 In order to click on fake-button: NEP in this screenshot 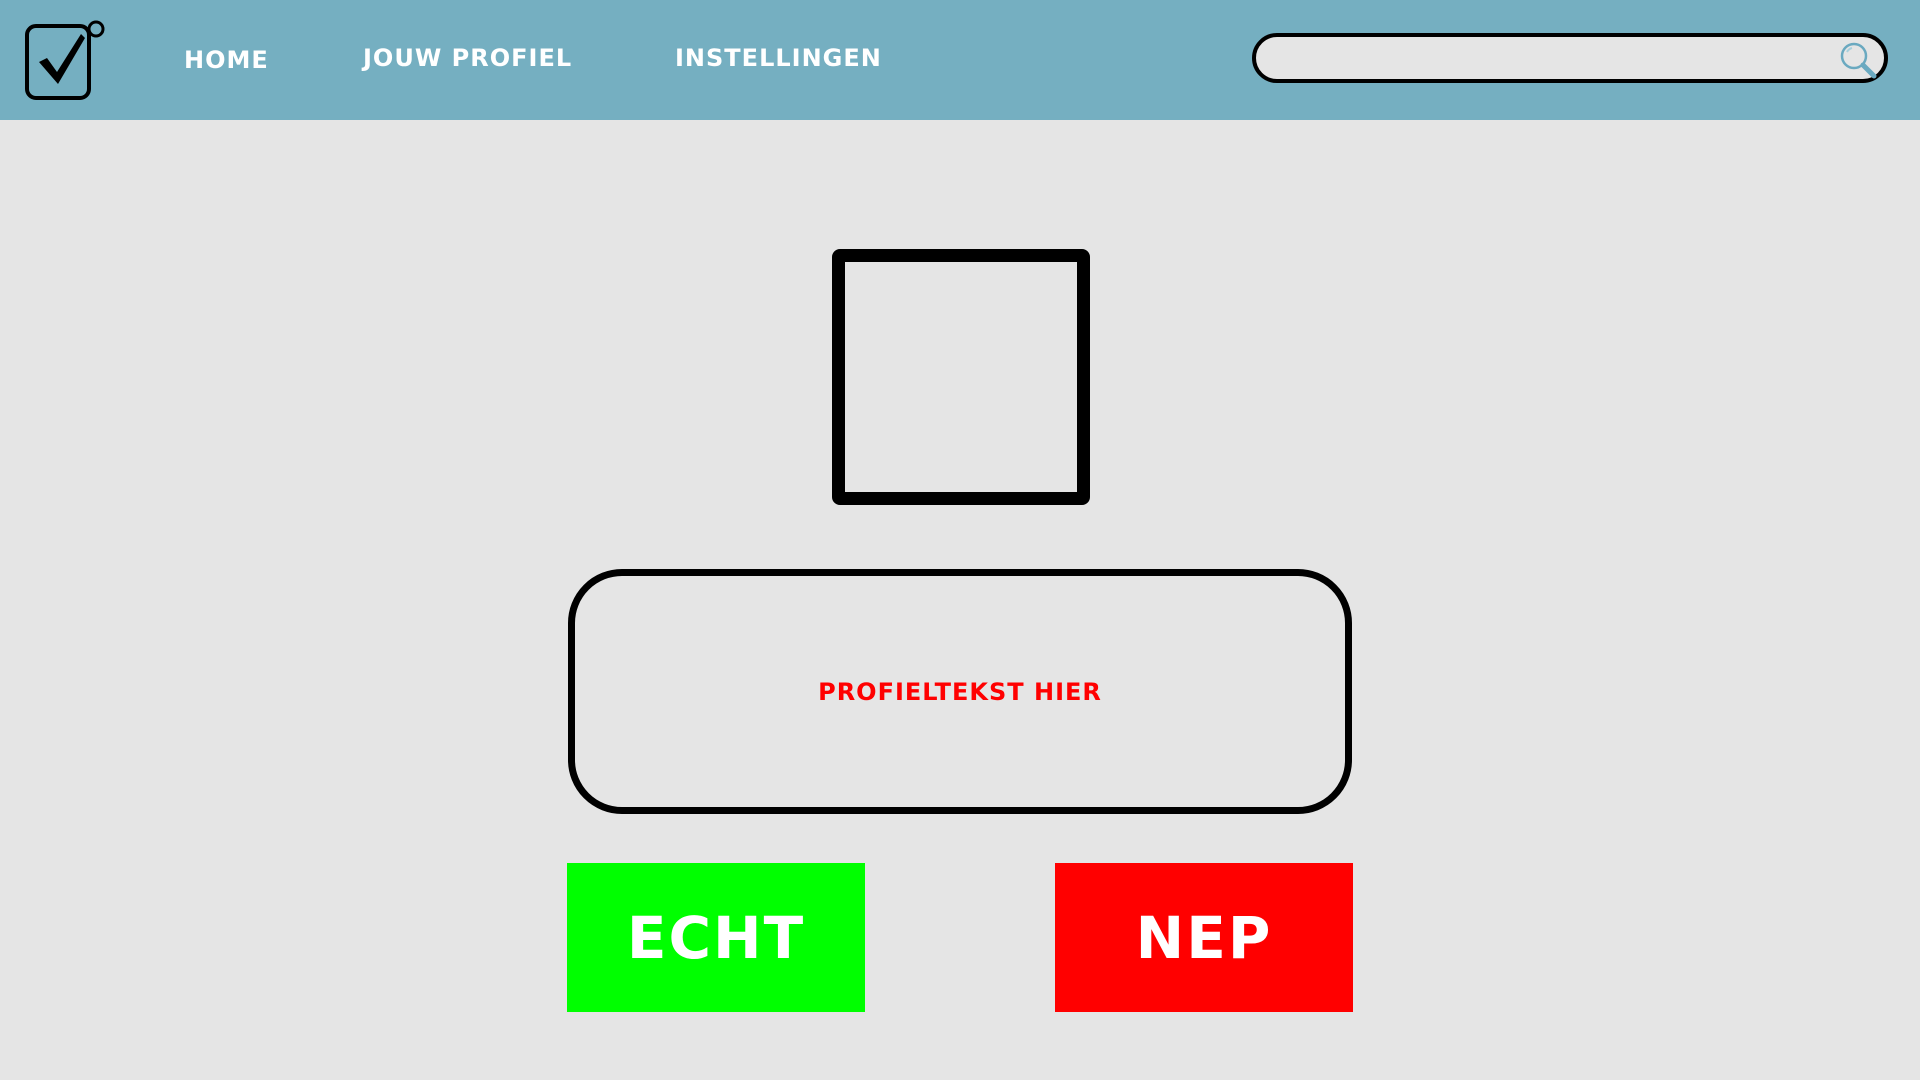, I will do `click(1204, 937)`.